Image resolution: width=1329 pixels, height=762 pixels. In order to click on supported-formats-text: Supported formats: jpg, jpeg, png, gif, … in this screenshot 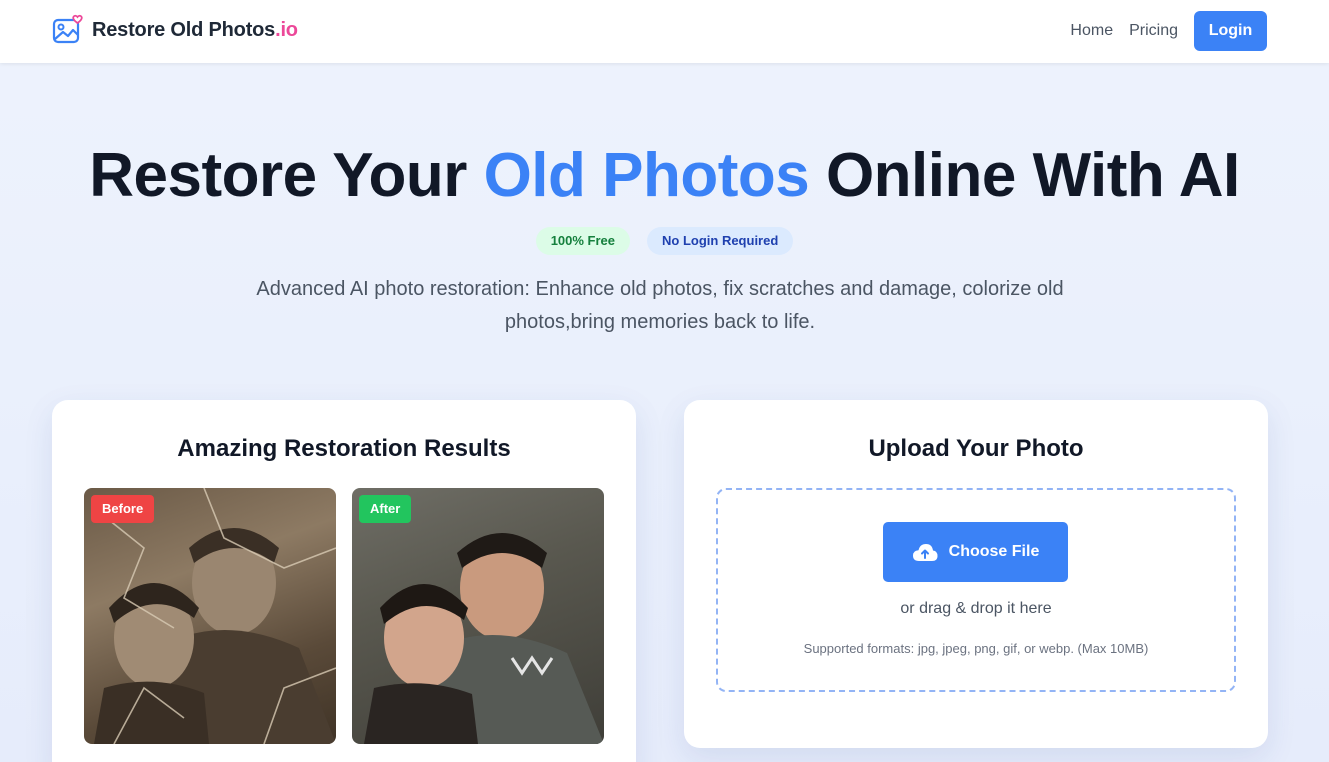, I will do `click(976, 648)`.